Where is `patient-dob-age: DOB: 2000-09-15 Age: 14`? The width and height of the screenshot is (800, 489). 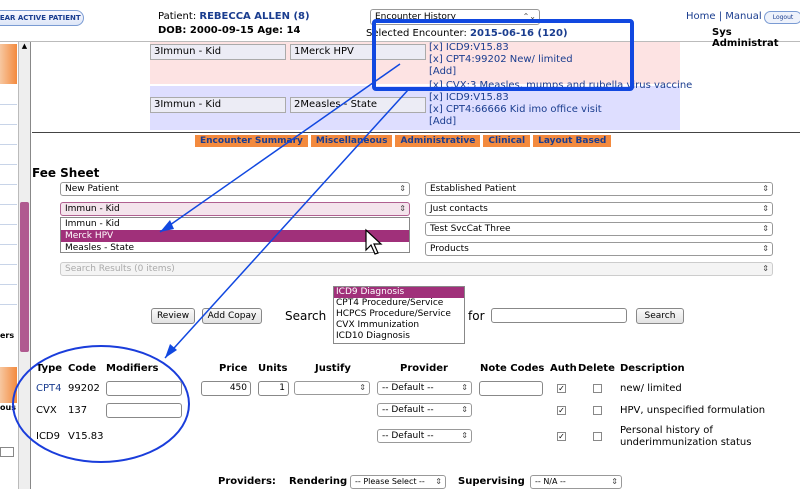 patient-dob-age: DOB: 2000-09-15 Age: 14 is located at coordinates (229, 30).